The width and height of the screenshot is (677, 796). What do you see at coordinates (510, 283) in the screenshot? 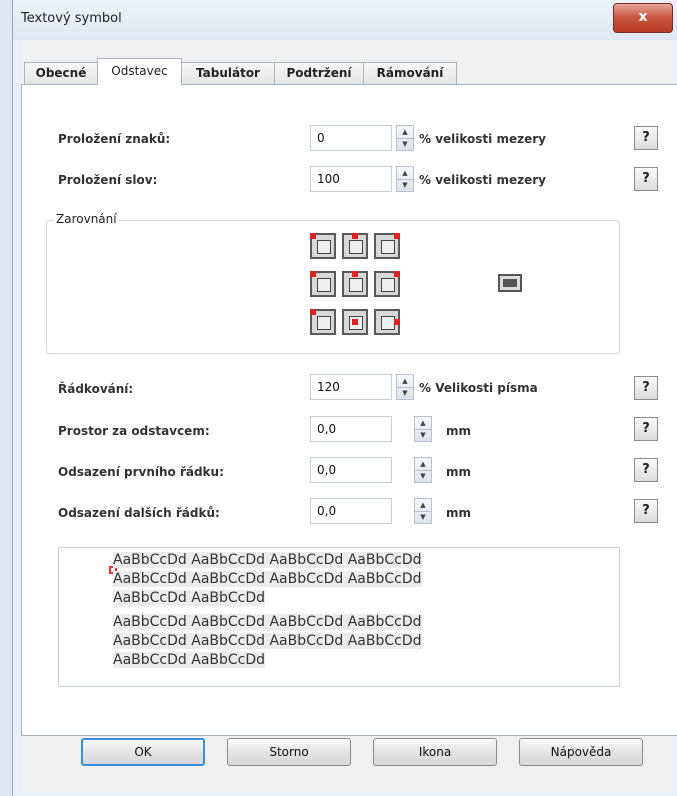
I see `align-fill-frame-button` at bounding box center [510, 283].